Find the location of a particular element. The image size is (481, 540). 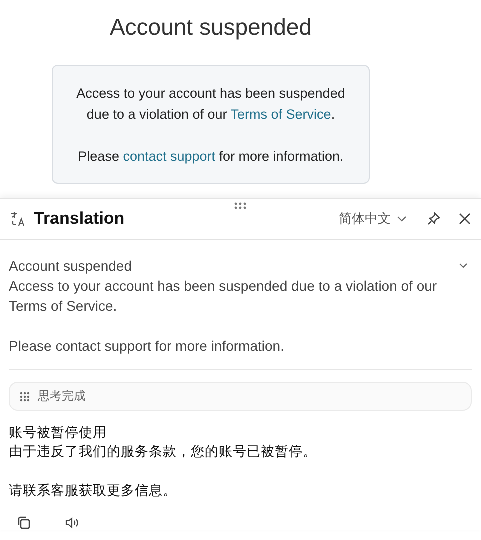

source-heading: Account suspended is located at coordinates (70, 266).